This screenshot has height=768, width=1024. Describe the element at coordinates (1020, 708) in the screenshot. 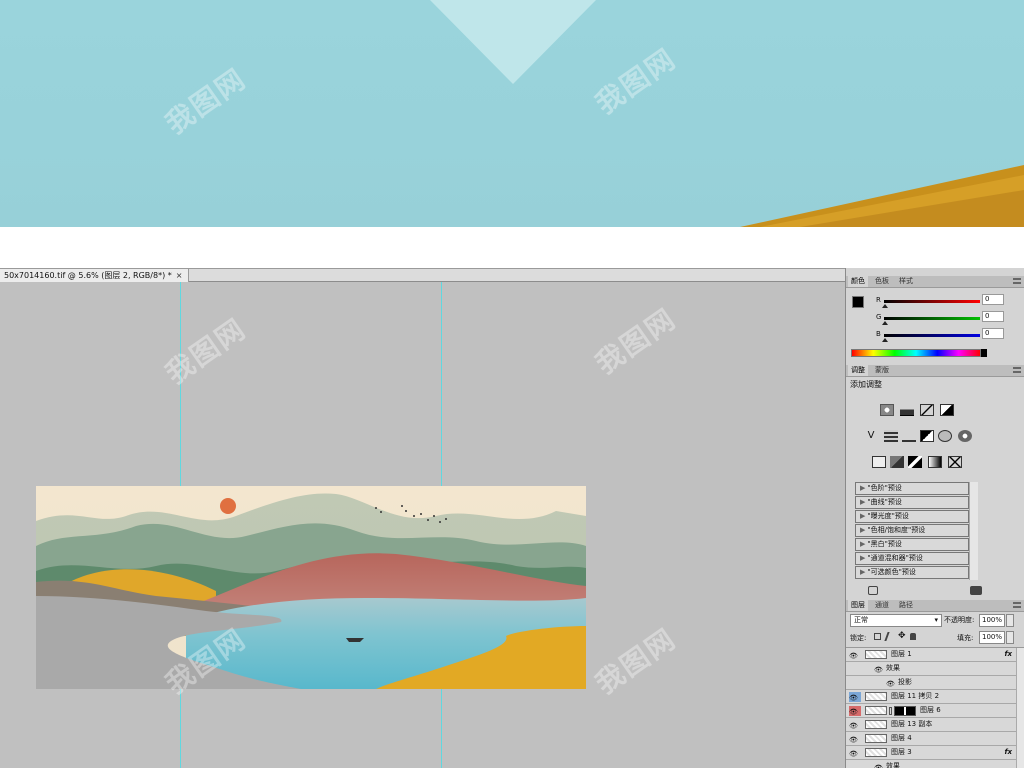

I see `layers-scrollbar` at that location.